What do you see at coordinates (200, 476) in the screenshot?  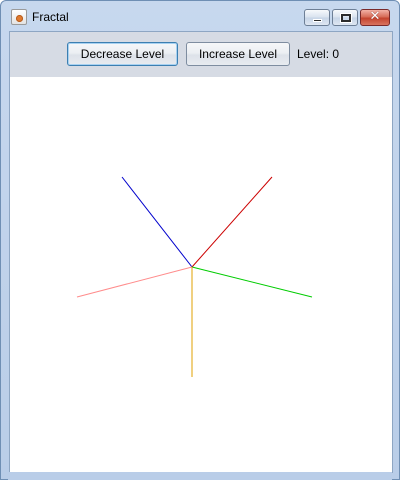 I see `window-bottom-border` at bounding box center [200, 476].